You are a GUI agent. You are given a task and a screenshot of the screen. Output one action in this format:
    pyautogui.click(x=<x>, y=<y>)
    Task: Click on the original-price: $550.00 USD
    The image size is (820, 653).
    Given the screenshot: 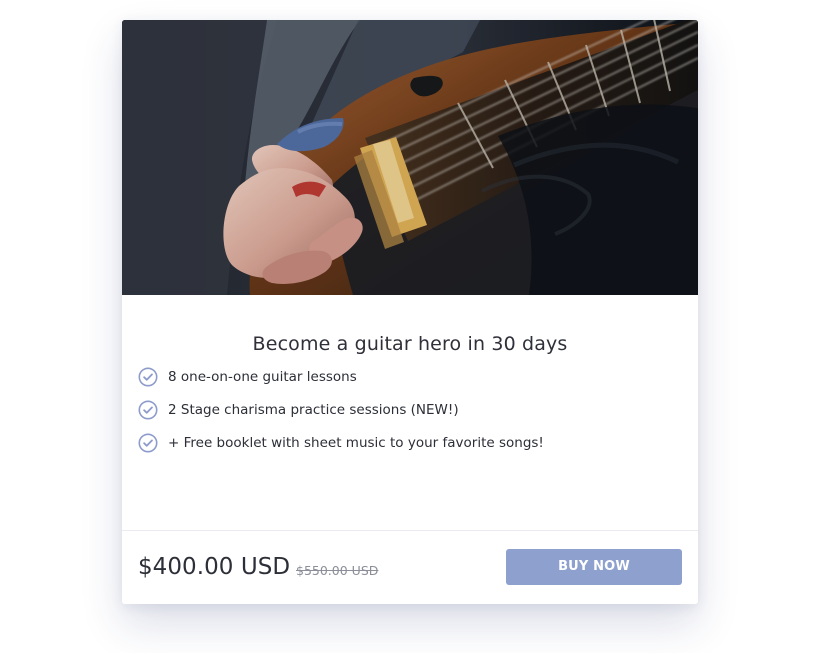 What is the action you would take?
    pyautogui.click(x=337, y=570)
    